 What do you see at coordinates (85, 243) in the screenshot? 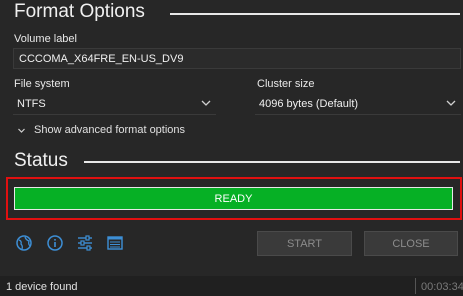
I see `settings-sliders-icon` at bounding box center [85, 243].